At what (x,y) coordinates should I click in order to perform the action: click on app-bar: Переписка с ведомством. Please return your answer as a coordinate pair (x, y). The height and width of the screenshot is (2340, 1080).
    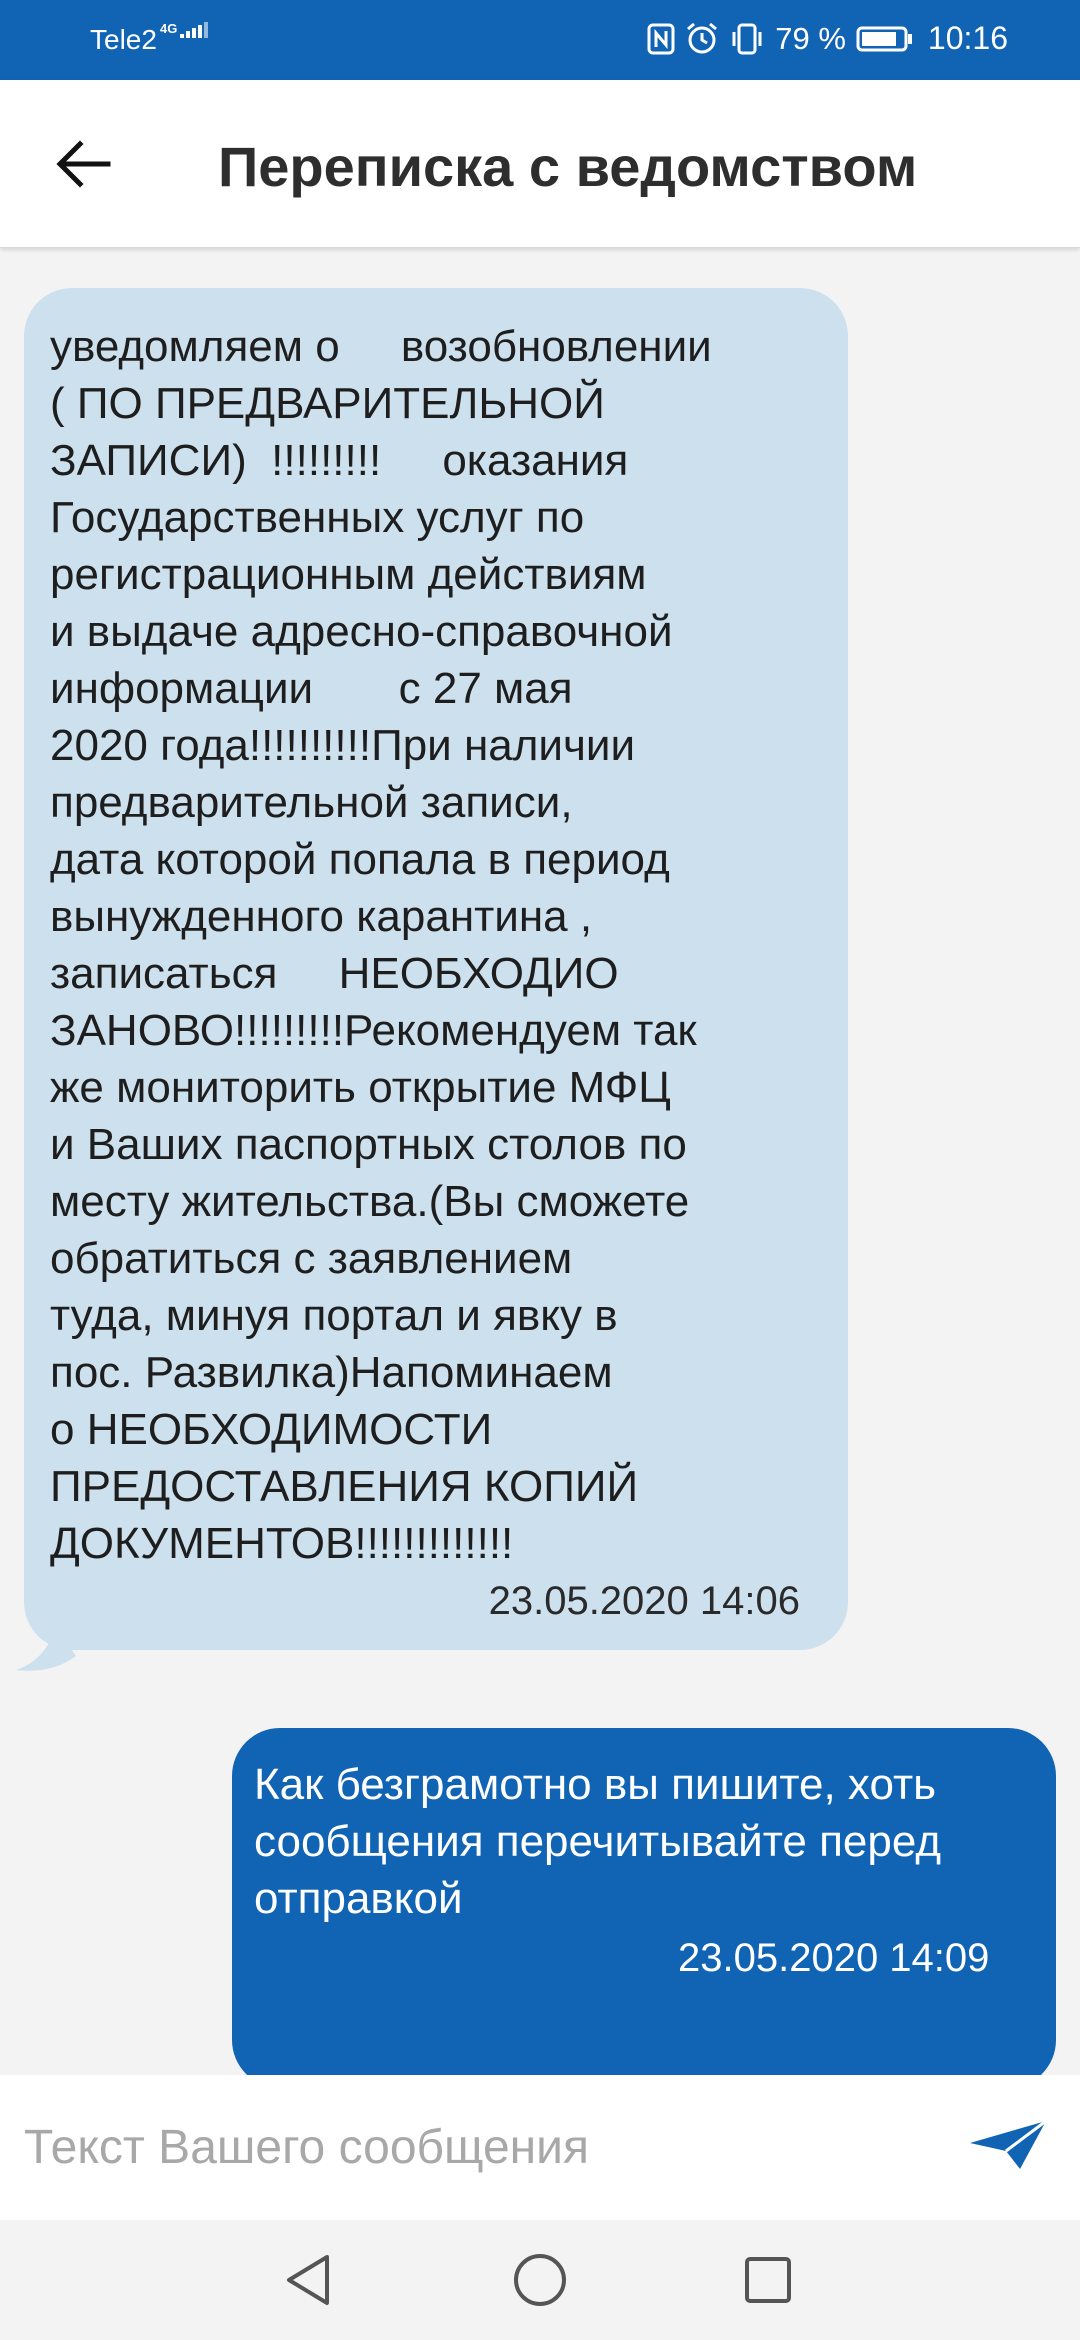
    Looking at the image, I should click on (540, 164).